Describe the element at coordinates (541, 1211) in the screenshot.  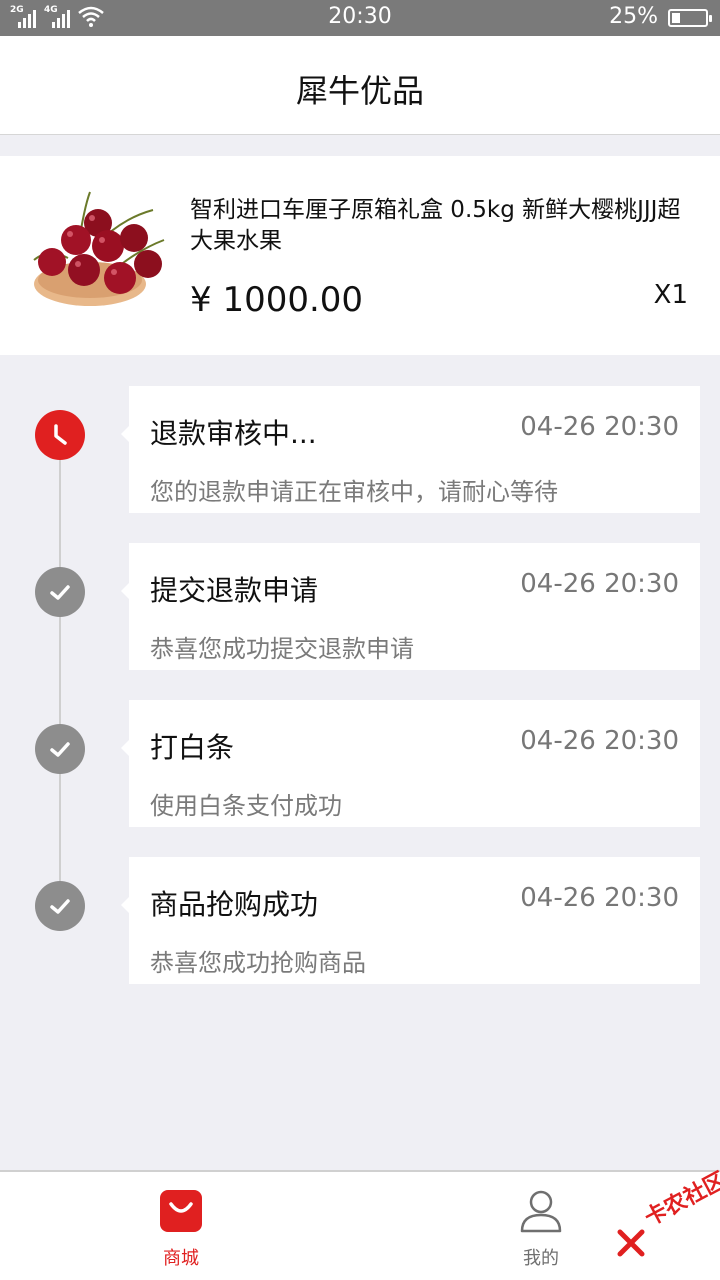
I see `user-icon` at that location.